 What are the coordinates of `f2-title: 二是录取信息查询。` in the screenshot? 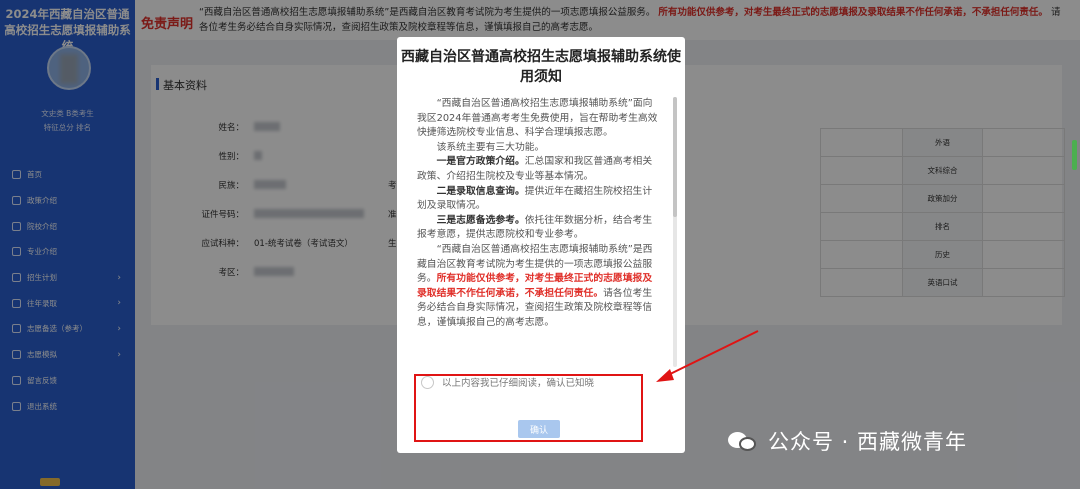 It's located at (480, 191).